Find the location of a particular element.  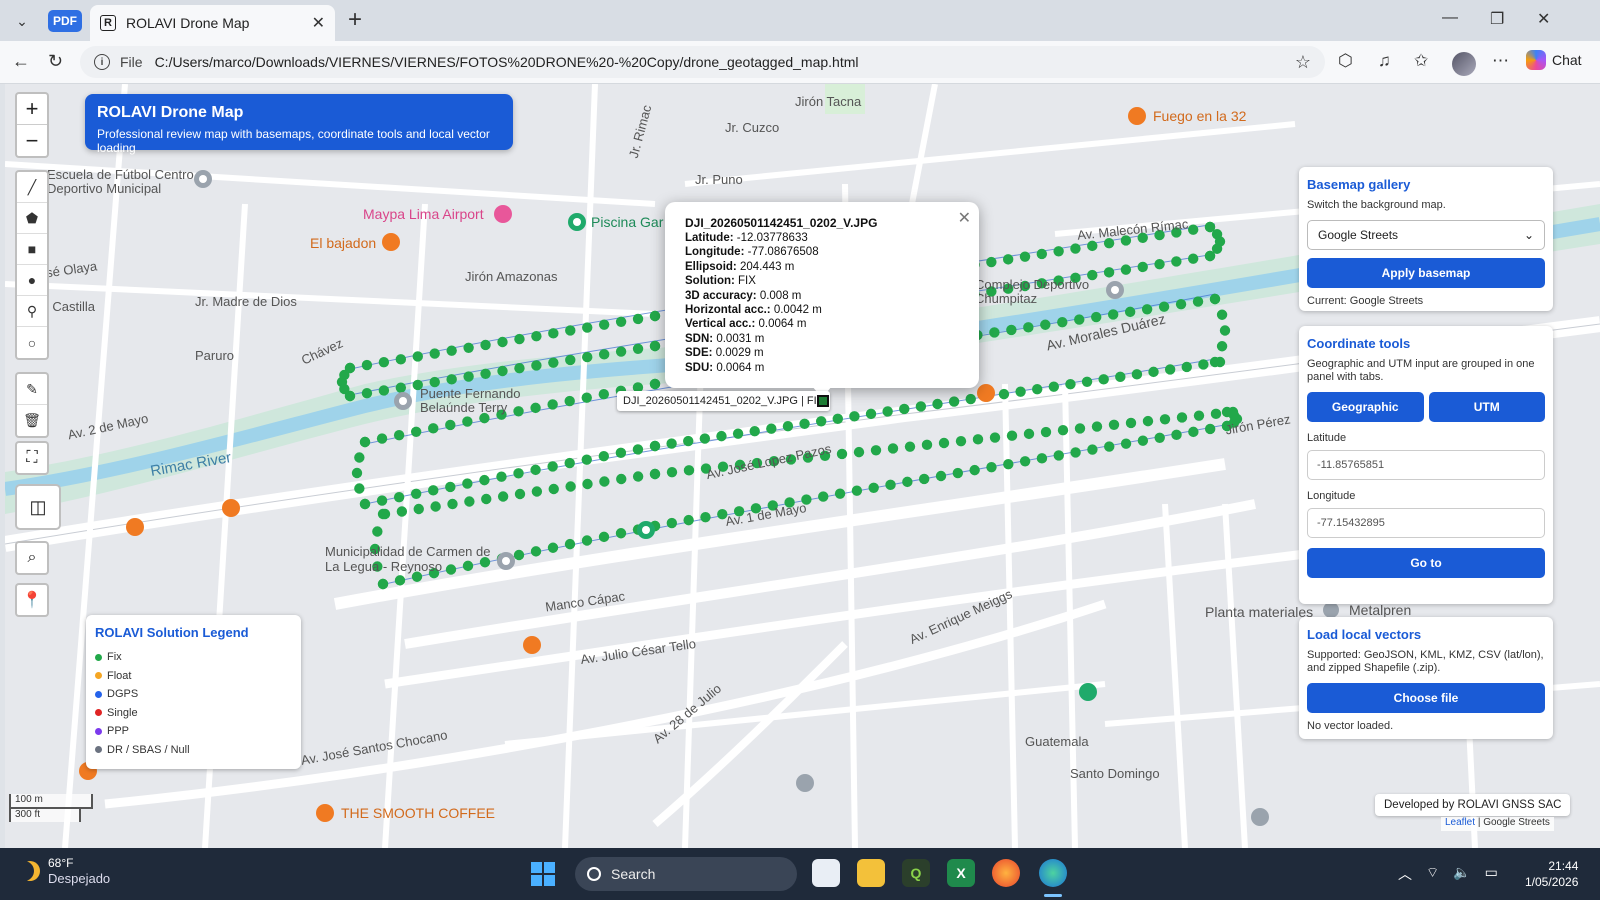

favorite-star-icon: ☆ is located at coordinates (1303, 62).